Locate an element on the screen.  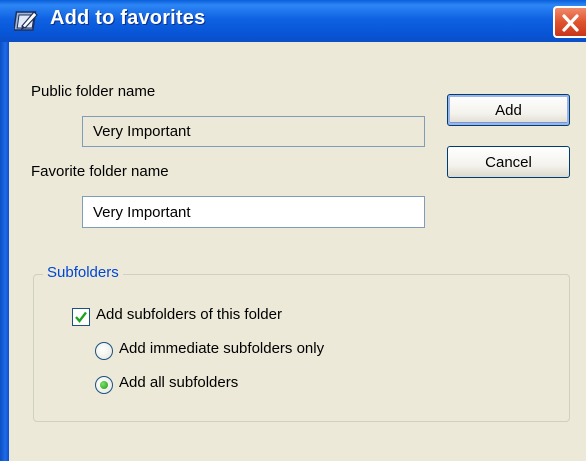
window-frame-left is located at coordinates (4, 251).